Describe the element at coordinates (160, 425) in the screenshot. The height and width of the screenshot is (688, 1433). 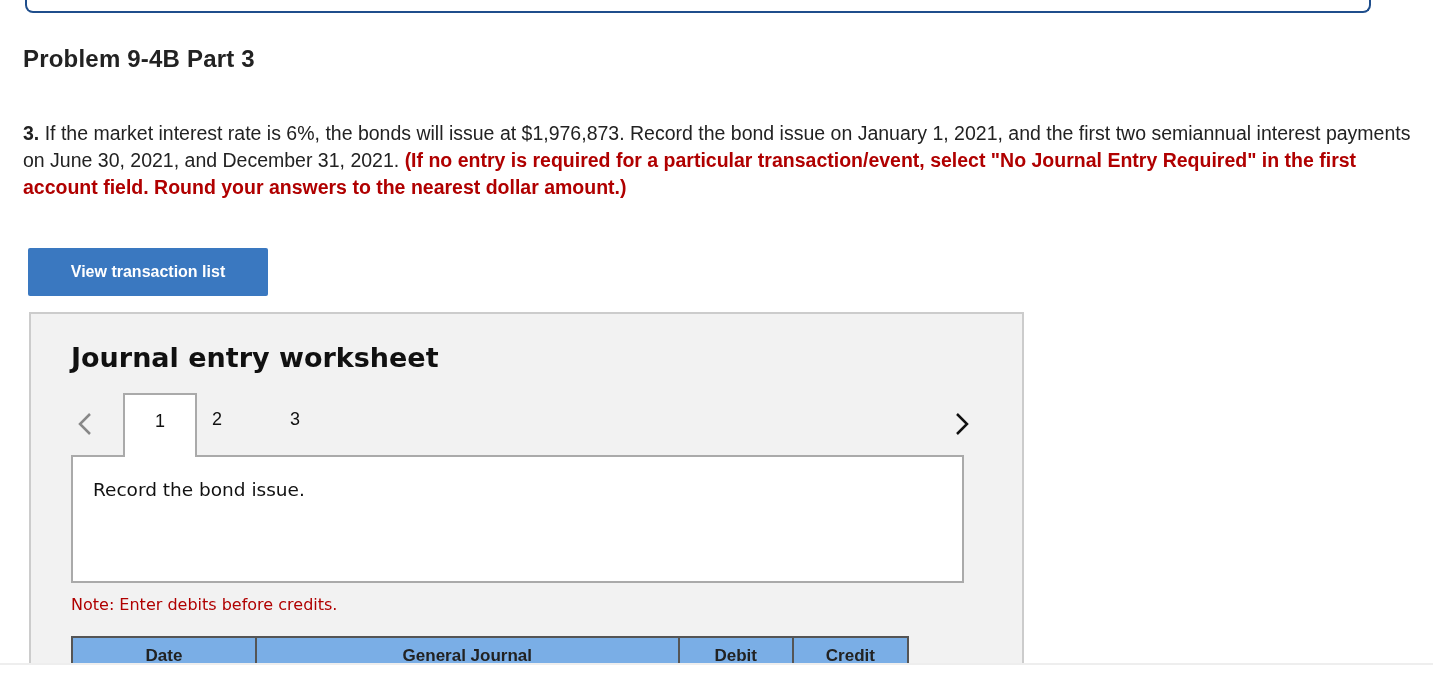
I see `entry-tab: 1` at that location.